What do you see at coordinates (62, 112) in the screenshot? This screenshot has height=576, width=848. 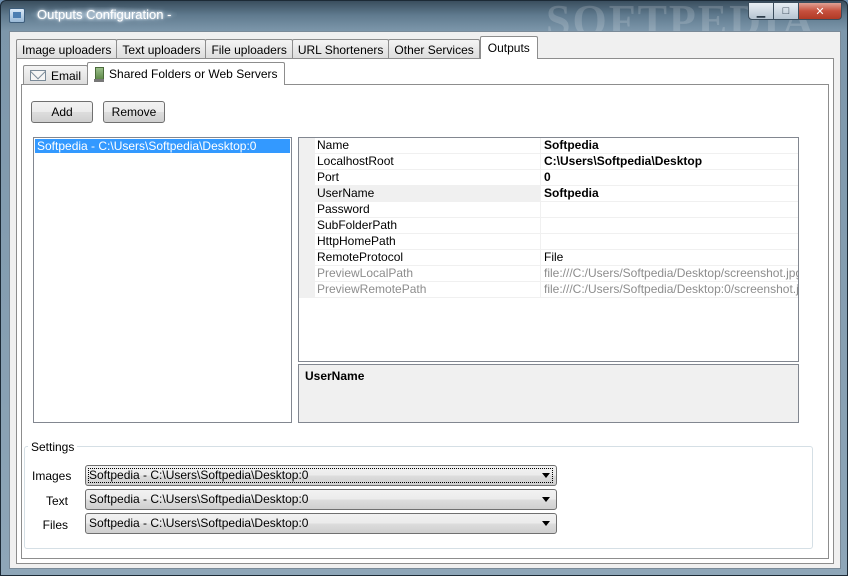 I see `add-button: Add` at bounding box center [62, 112].